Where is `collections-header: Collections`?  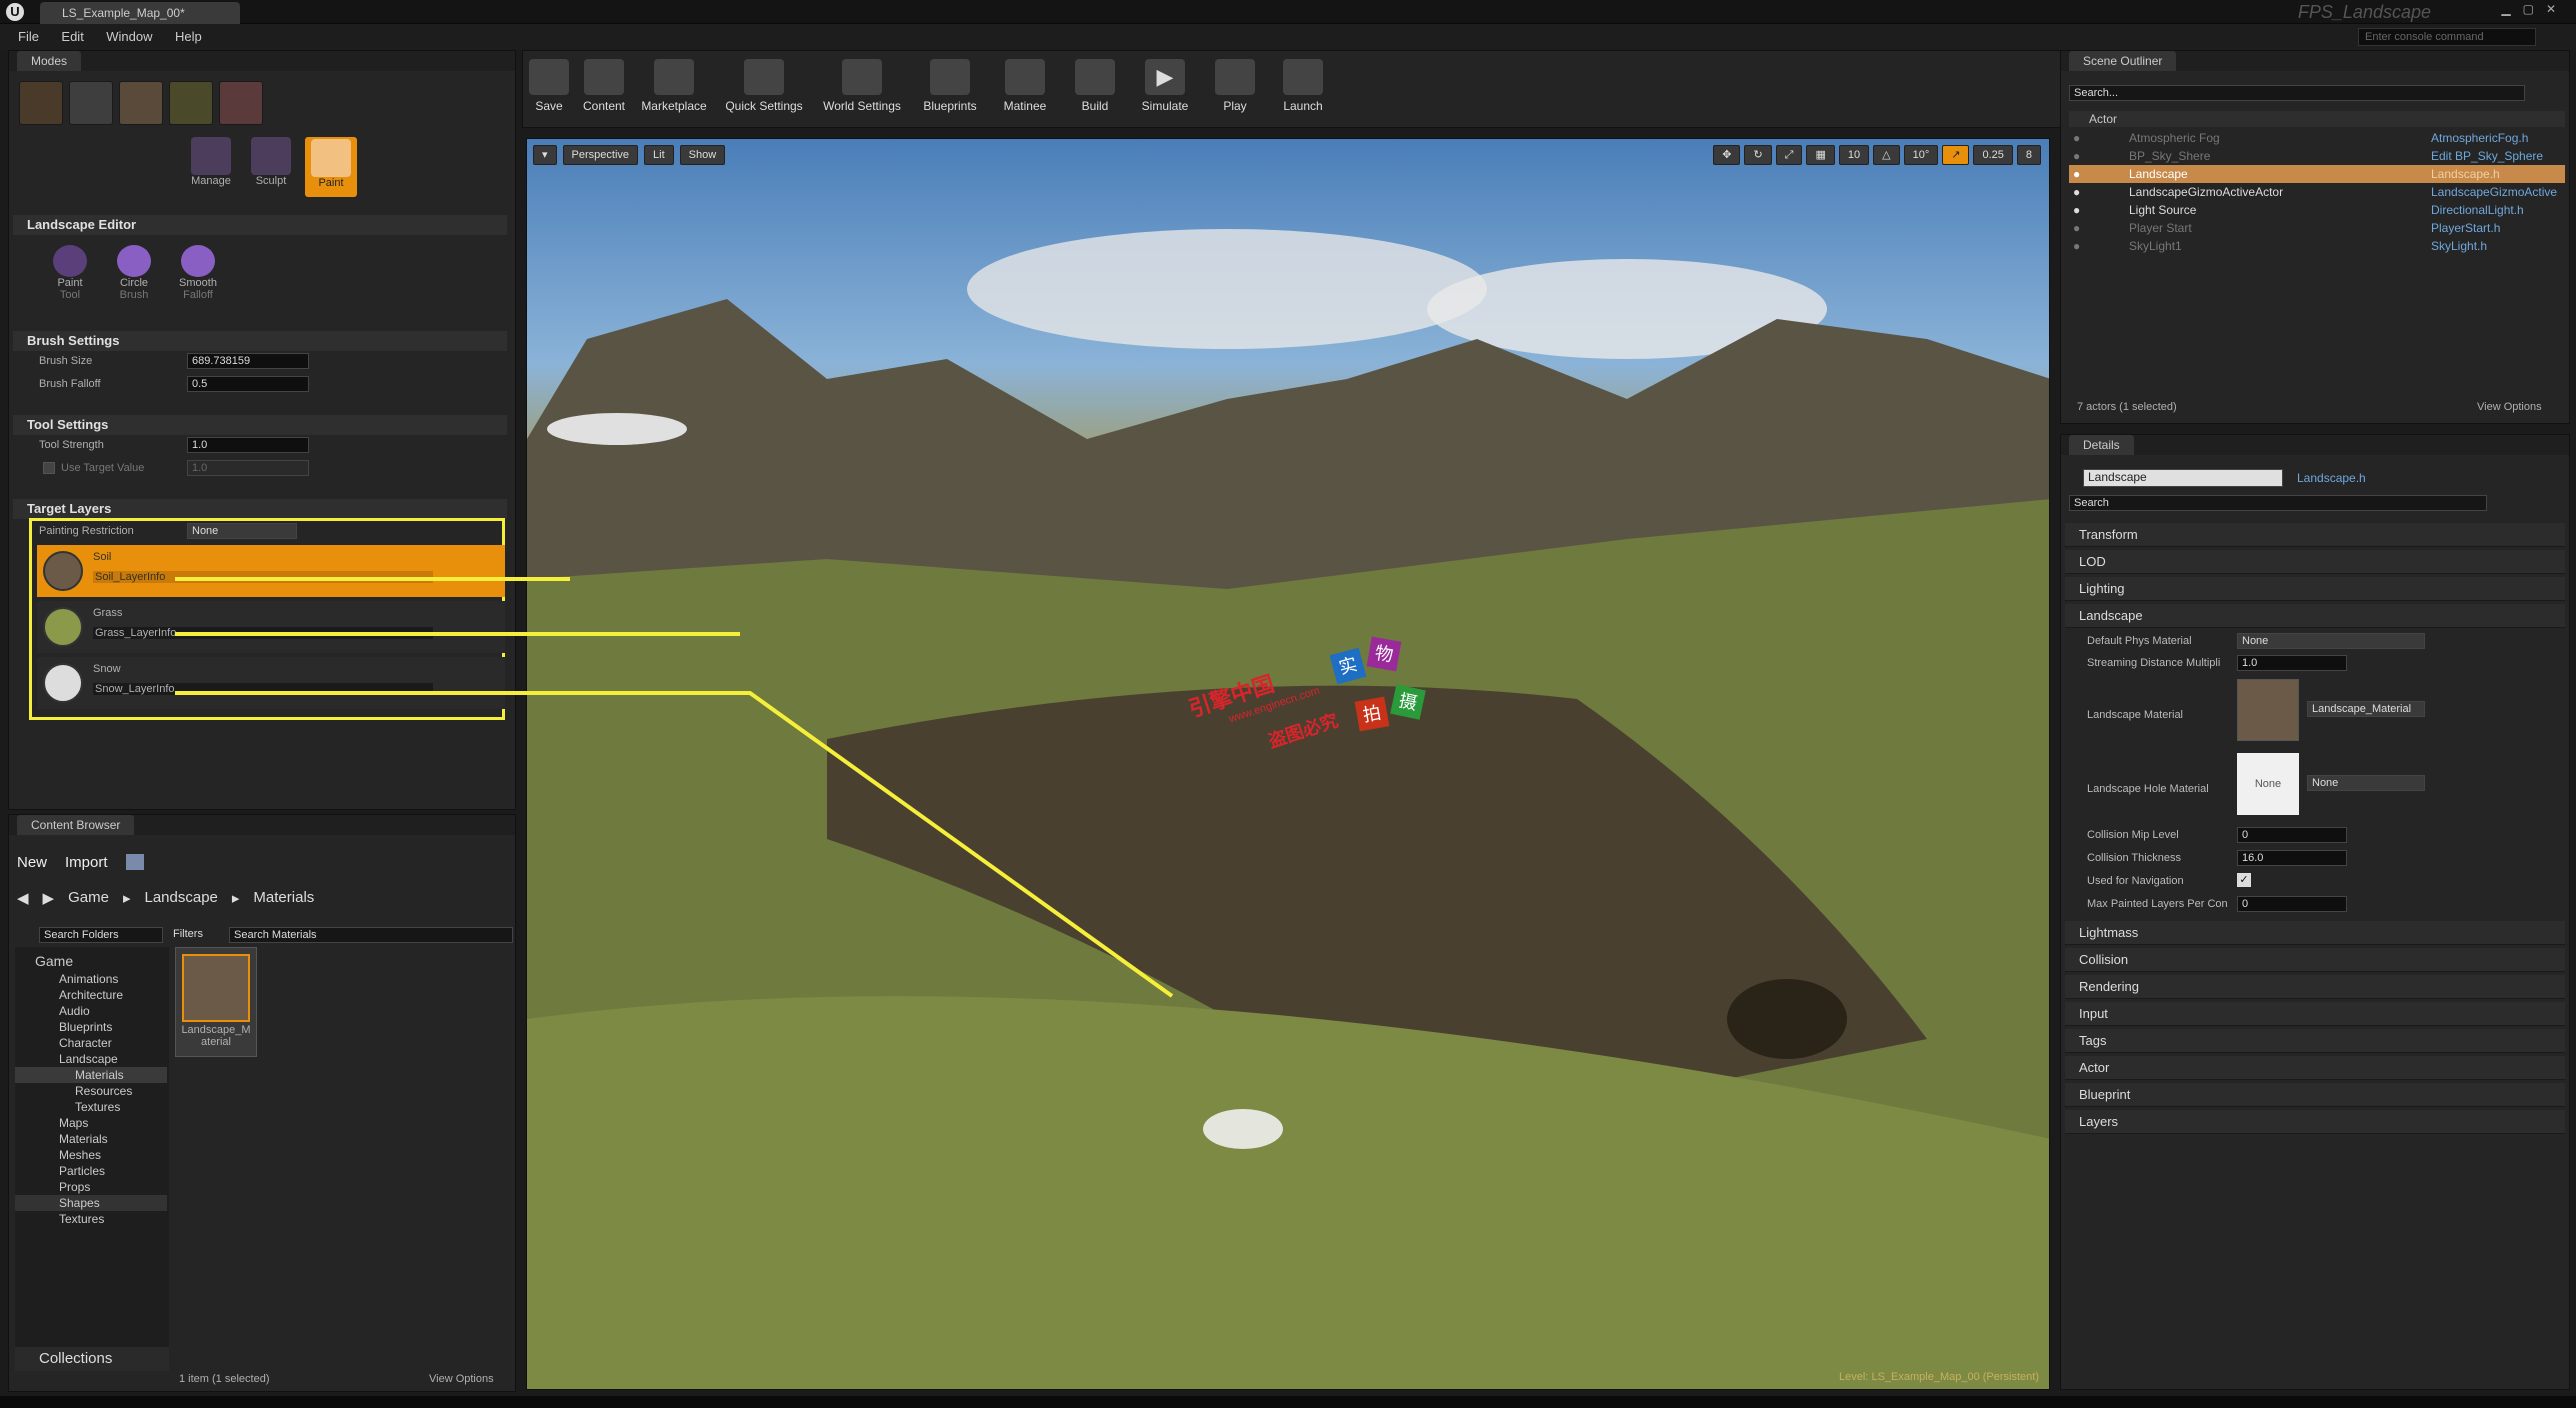 collections-header: Collections is located at coordinates (92, 1359).